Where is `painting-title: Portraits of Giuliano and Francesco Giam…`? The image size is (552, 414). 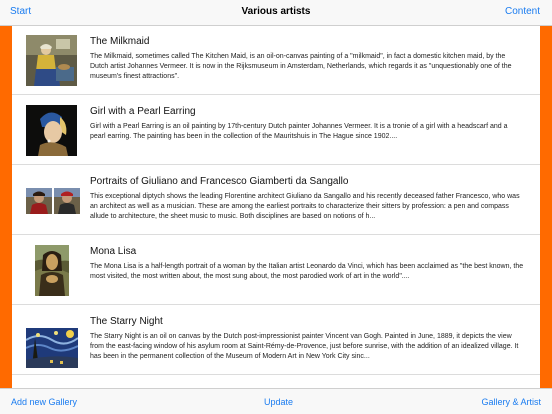 painting-title: Portraits of Giuliano and Francesco Giam… is located at coordinates (219, 181).